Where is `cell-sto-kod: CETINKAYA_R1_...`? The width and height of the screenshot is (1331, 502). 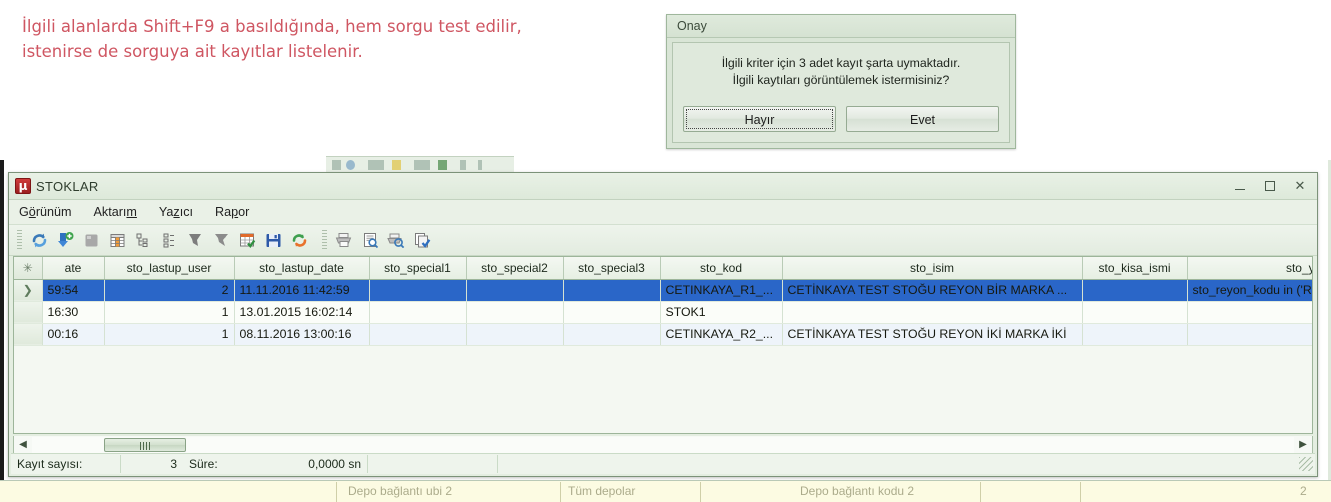
cell-sto-kod: CETINKAYA_R1_... is located at coordinates (721, 290).